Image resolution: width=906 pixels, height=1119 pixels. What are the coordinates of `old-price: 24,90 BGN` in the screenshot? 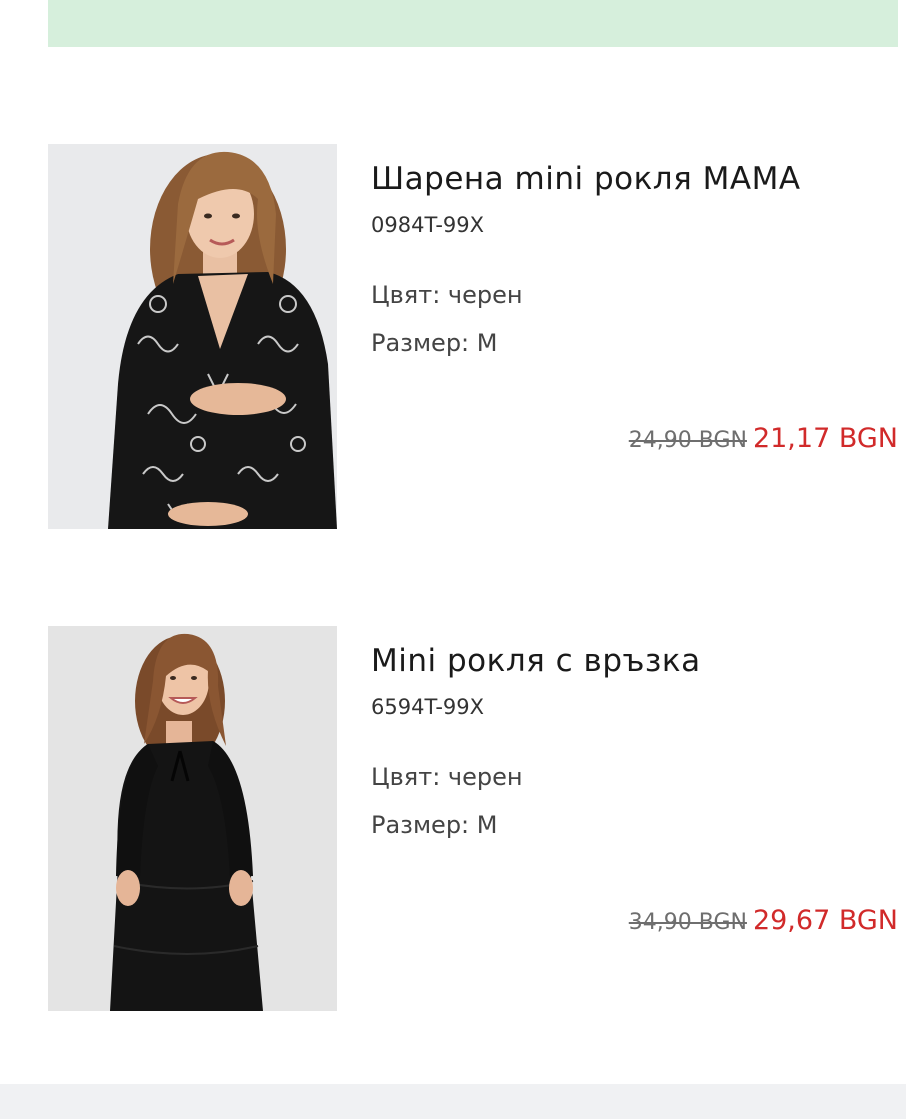 It's located at (687, 440).